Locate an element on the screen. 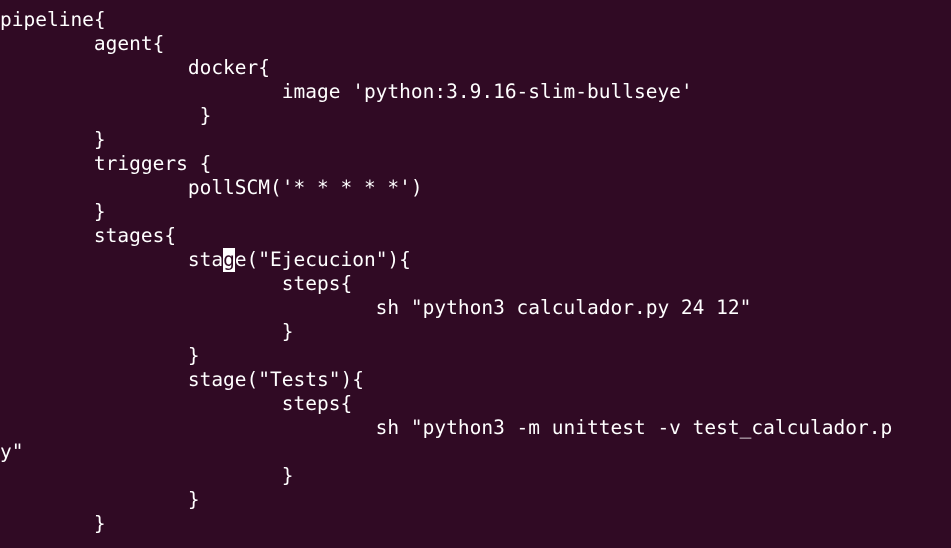 The width and height of the screenshot is (951, 548). code-line: y" is located at coordinates (12, 451).